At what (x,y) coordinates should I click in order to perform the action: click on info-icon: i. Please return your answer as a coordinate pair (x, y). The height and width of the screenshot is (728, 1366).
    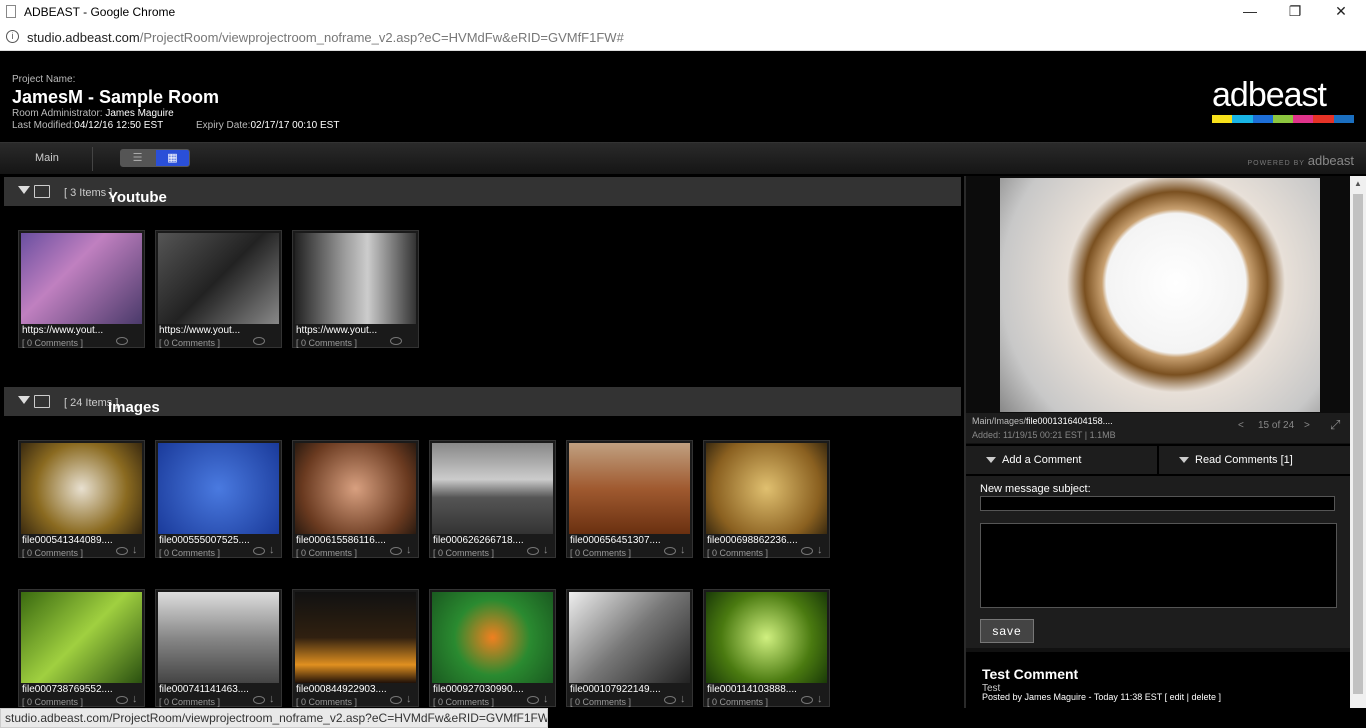
    Looking at the image, I should click on (12, 36).